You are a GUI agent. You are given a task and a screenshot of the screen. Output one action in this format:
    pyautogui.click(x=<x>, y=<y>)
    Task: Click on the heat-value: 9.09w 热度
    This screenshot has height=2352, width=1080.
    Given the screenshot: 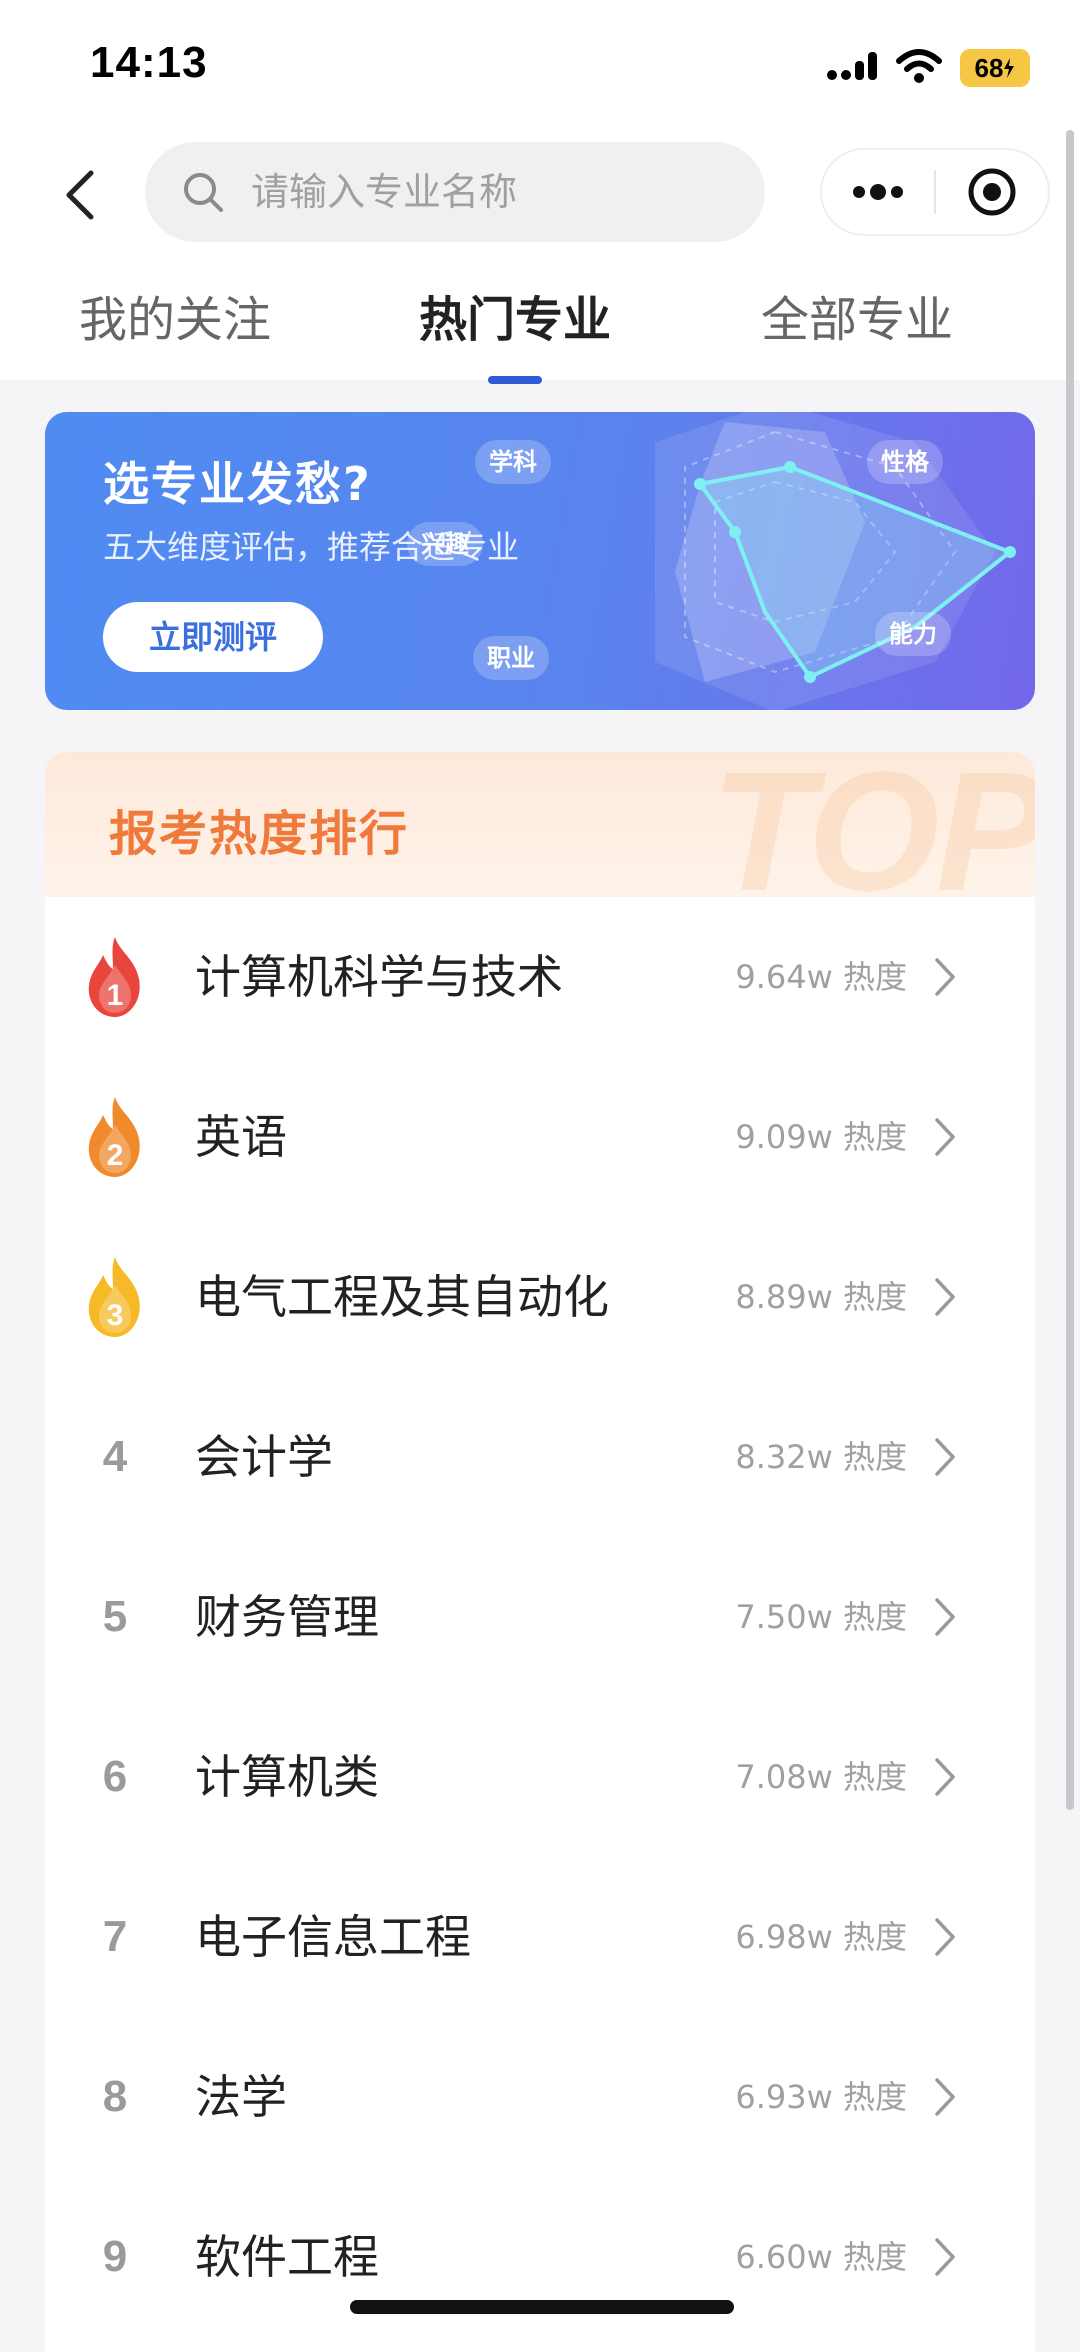 What is the action you would take?
    pyautogui.click(x=821, y=1137)
    